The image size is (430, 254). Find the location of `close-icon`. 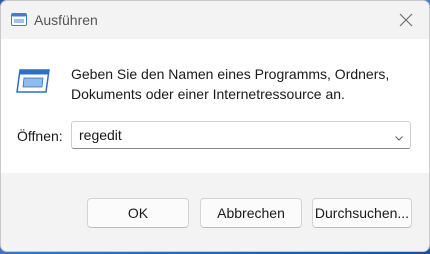

close-icon is located at coordinates (406, 20).